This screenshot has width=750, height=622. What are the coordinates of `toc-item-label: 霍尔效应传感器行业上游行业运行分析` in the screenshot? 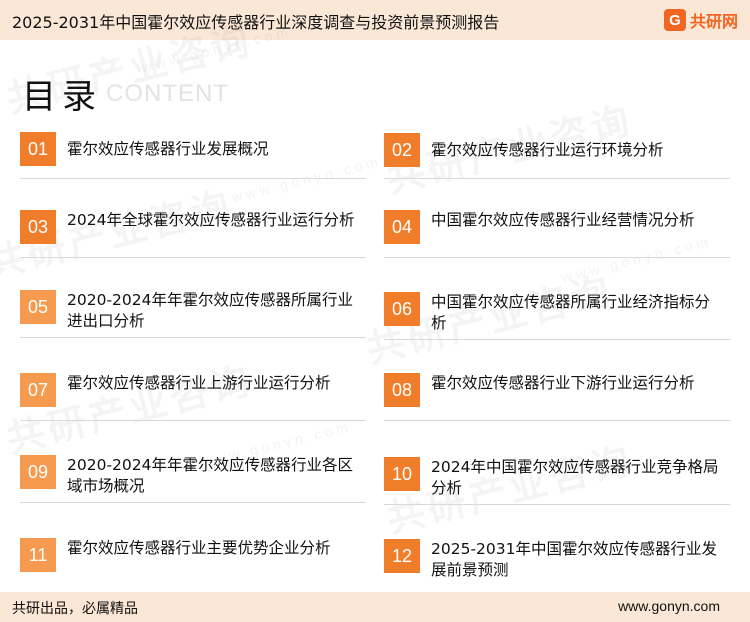 It's located at (199, 383).